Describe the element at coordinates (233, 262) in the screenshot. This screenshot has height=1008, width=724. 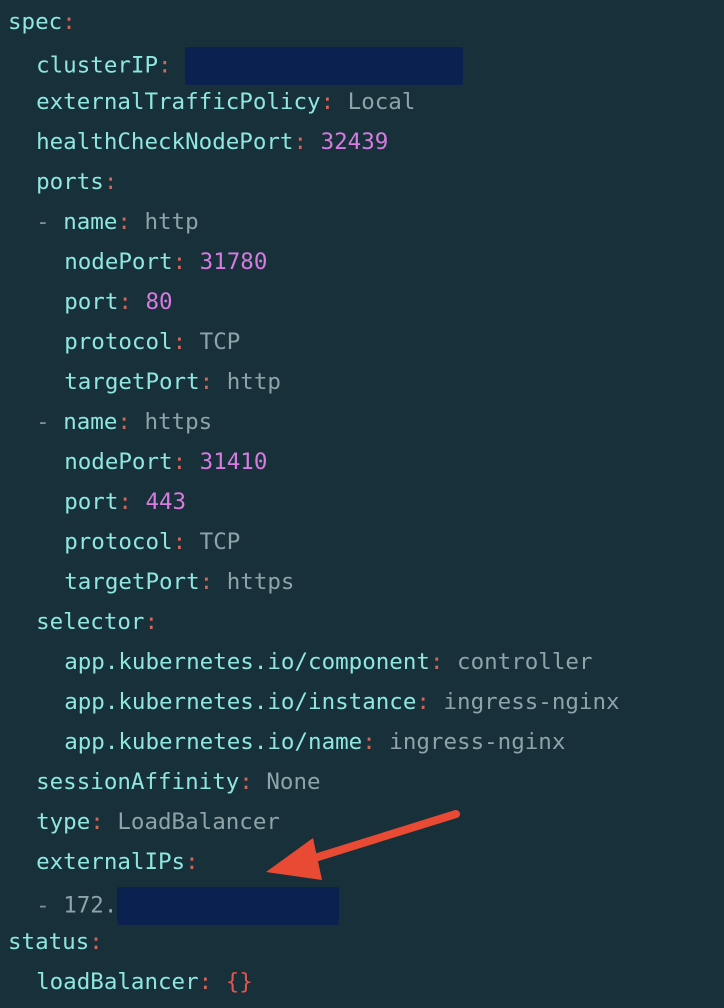
I see `yaml-value: 31780` at that location.